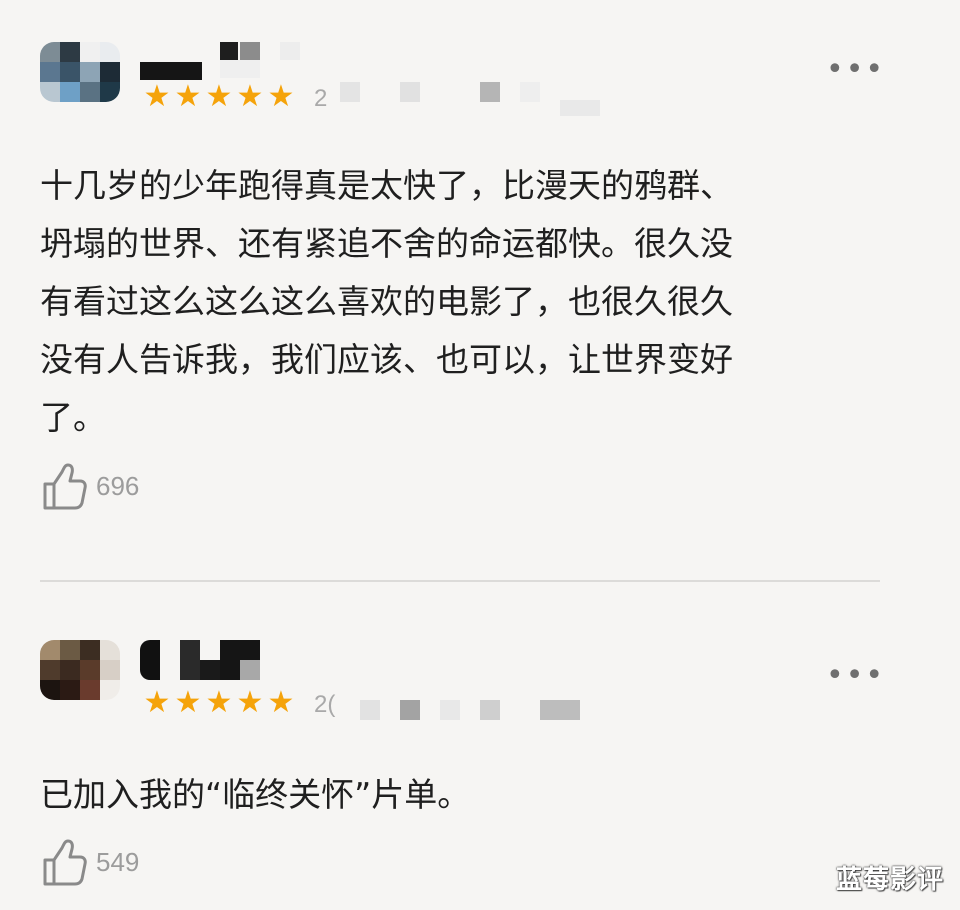 Image resolution: width=960 pixels, height=910 pixels. I want to click on review-text: 已加入我的“临终关怀”片单。, so click(255, 794).